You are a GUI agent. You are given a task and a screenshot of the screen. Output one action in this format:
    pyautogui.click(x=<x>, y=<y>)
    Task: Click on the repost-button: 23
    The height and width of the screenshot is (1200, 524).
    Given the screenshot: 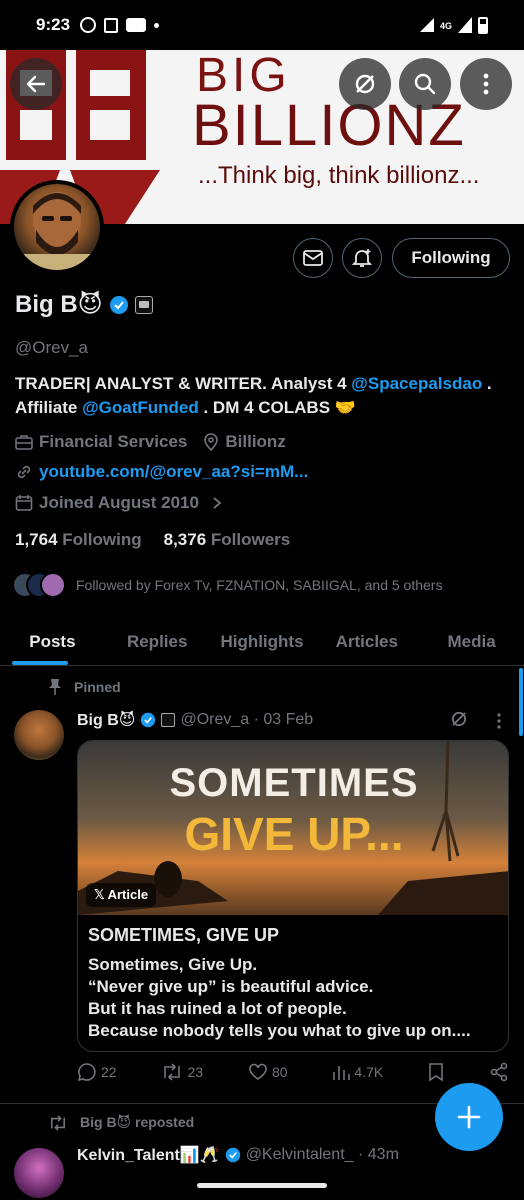 What is the action you would take?
    pyautogui.click(x=182, y=1072)
    